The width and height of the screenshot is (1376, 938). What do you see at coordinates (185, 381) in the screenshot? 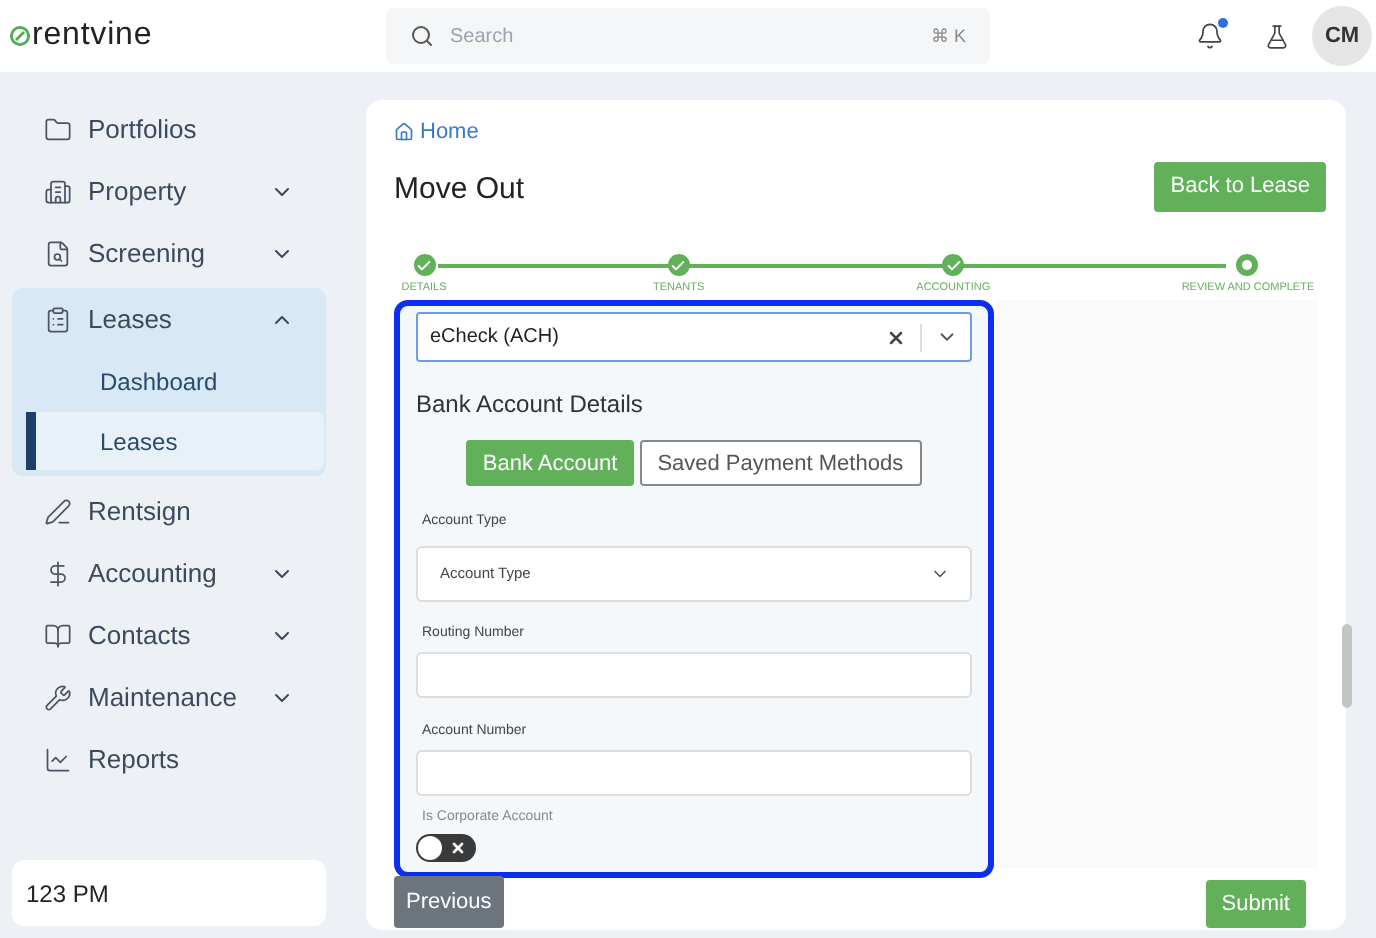
I see `sidebar-subitem: Dashboard` at bounding box center [185, 381].